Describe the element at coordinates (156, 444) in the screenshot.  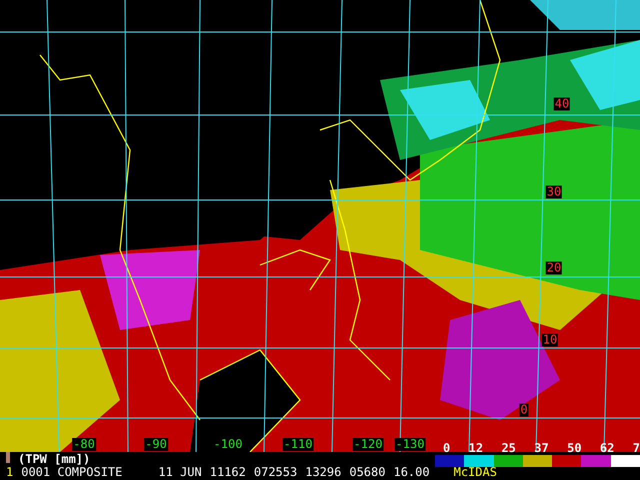
I see `longitude-label: -90` at that location.